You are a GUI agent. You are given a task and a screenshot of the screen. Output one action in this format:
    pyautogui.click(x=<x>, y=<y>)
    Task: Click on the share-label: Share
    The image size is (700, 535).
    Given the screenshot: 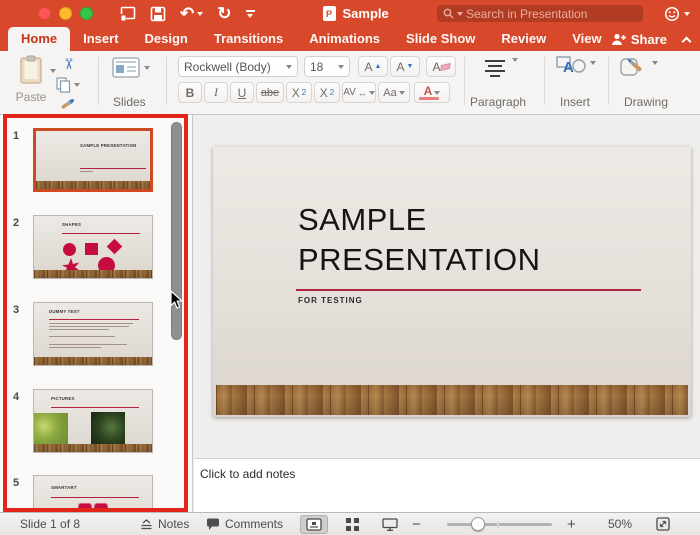 What is the action you would take?
    pyautogui.click(x=648, y=39)
    